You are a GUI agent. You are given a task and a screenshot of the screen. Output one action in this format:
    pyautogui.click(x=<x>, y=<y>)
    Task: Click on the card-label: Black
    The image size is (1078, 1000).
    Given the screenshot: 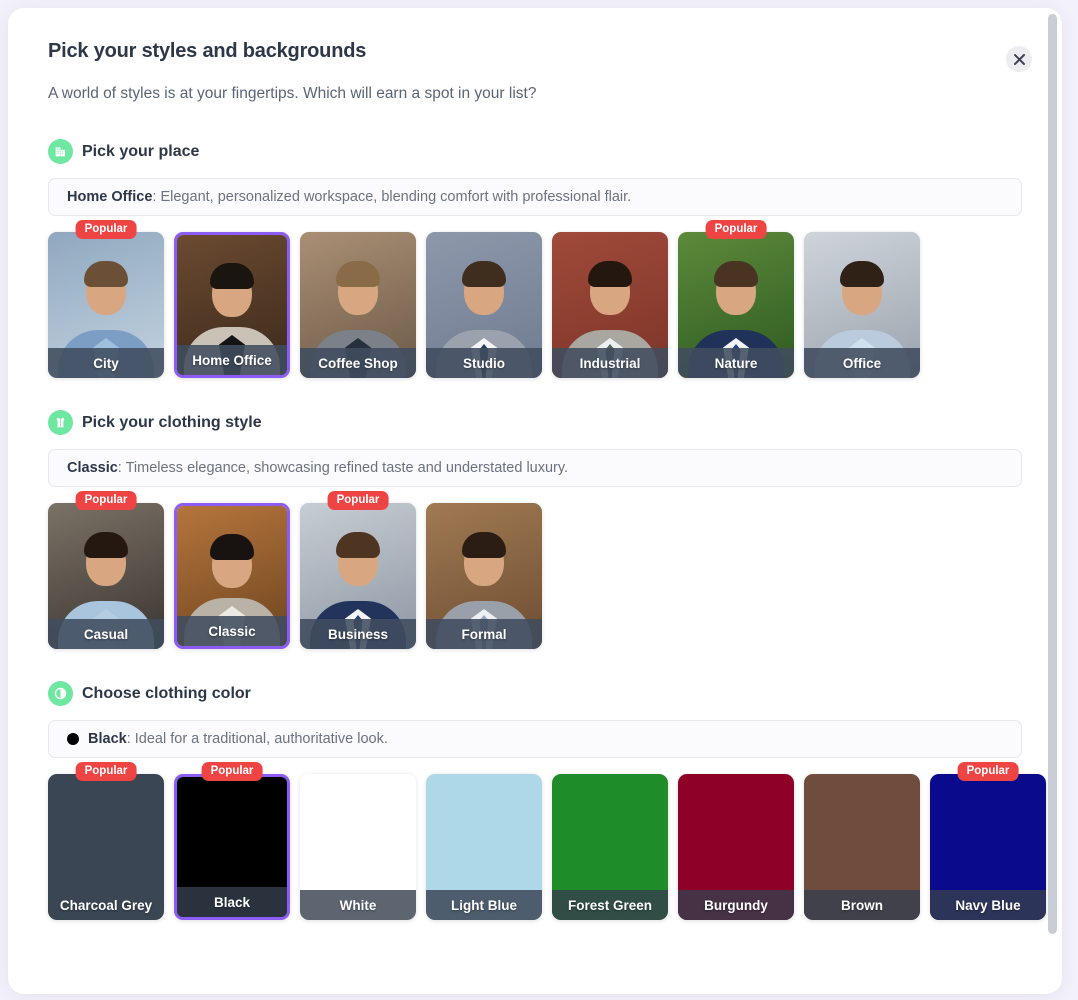 What is the action you would take?
    pyautogui.click(x=232, y=902)
    